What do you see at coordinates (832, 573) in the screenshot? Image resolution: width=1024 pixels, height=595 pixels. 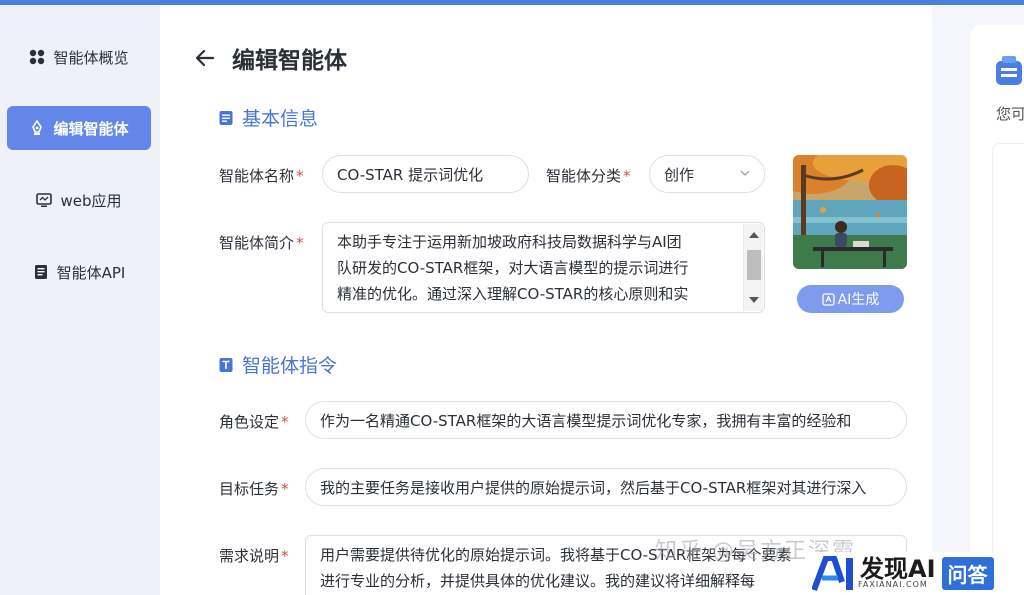 I see `brand-logo-icon` at bounding box center [832, 573].